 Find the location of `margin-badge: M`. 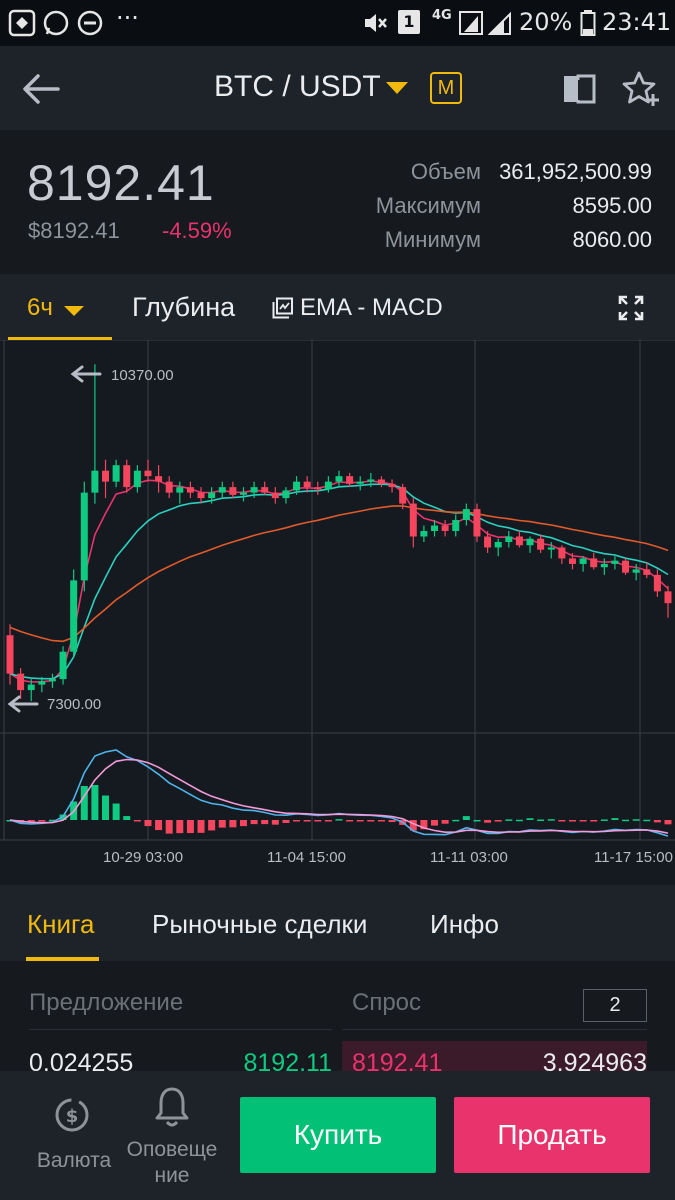

margin-badge: M is located at coordinates (446, 88).